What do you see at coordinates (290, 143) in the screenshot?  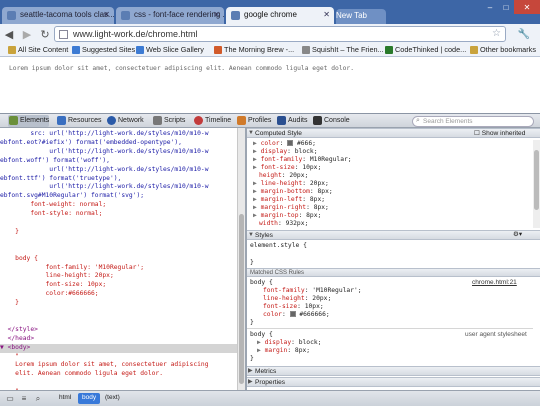 I see `color-swatch` at bounding box center [290, 143].